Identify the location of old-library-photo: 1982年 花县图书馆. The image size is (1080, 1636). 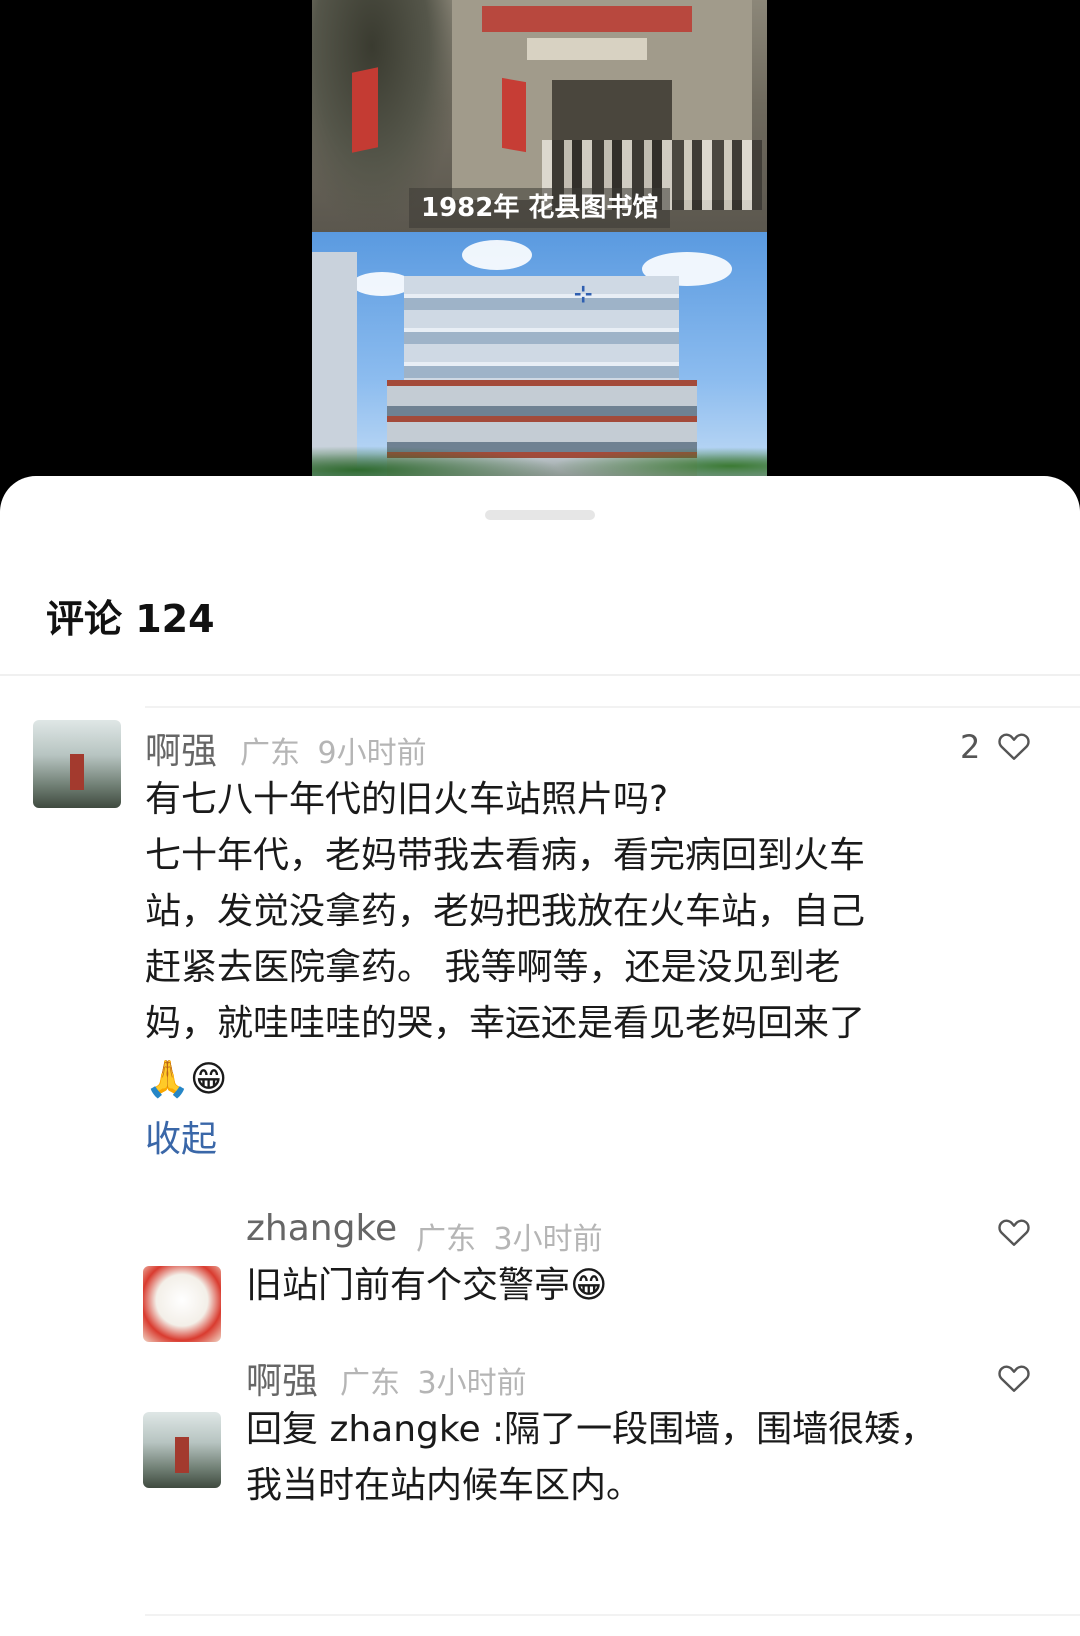
(539, 116).